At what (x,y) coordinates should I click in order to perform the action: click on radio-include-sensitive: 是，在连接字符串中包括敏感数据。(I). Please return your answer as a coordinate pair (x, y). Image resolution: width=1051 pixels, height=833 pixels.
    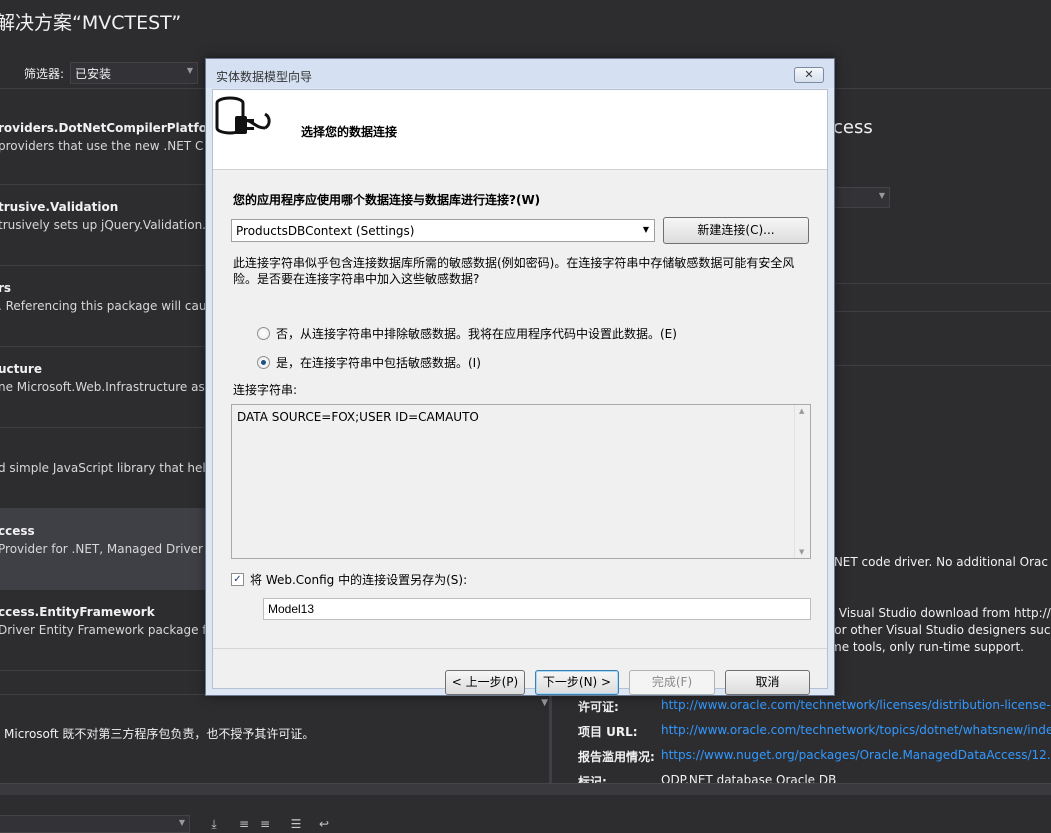
    Looking at the image, I should click on (369, 362).